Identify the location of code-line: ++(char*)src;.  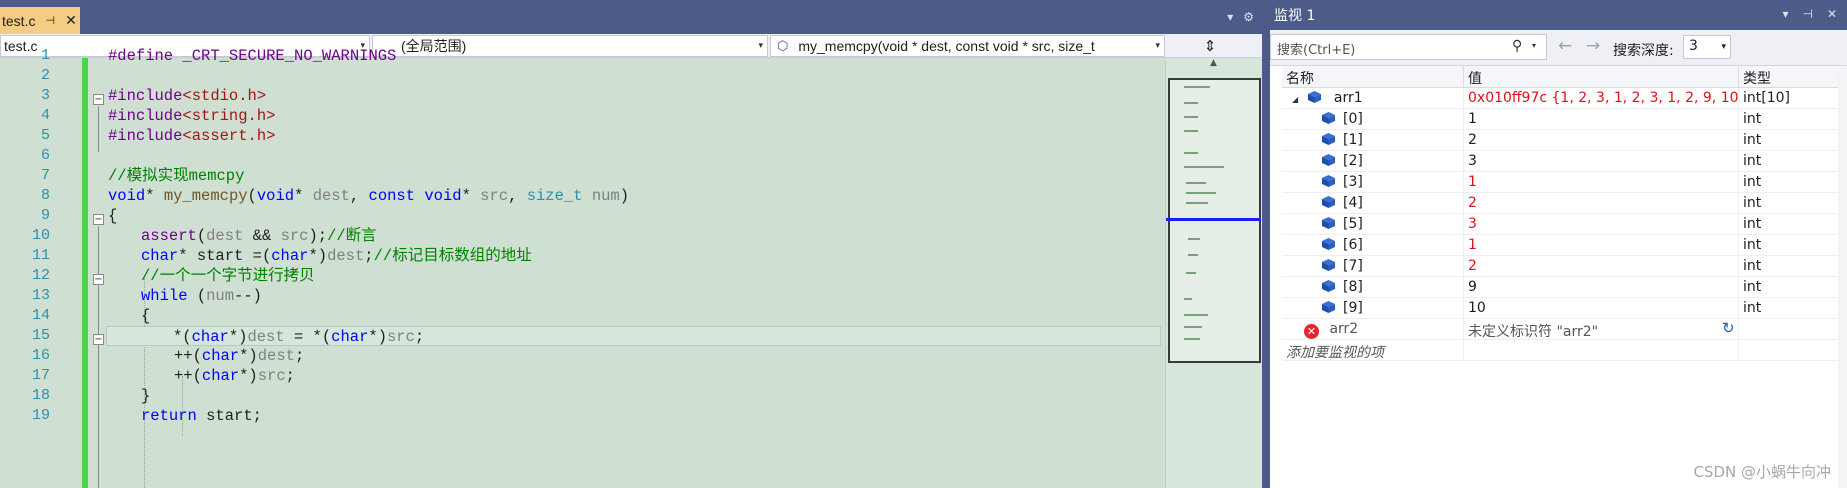
(234, 376).